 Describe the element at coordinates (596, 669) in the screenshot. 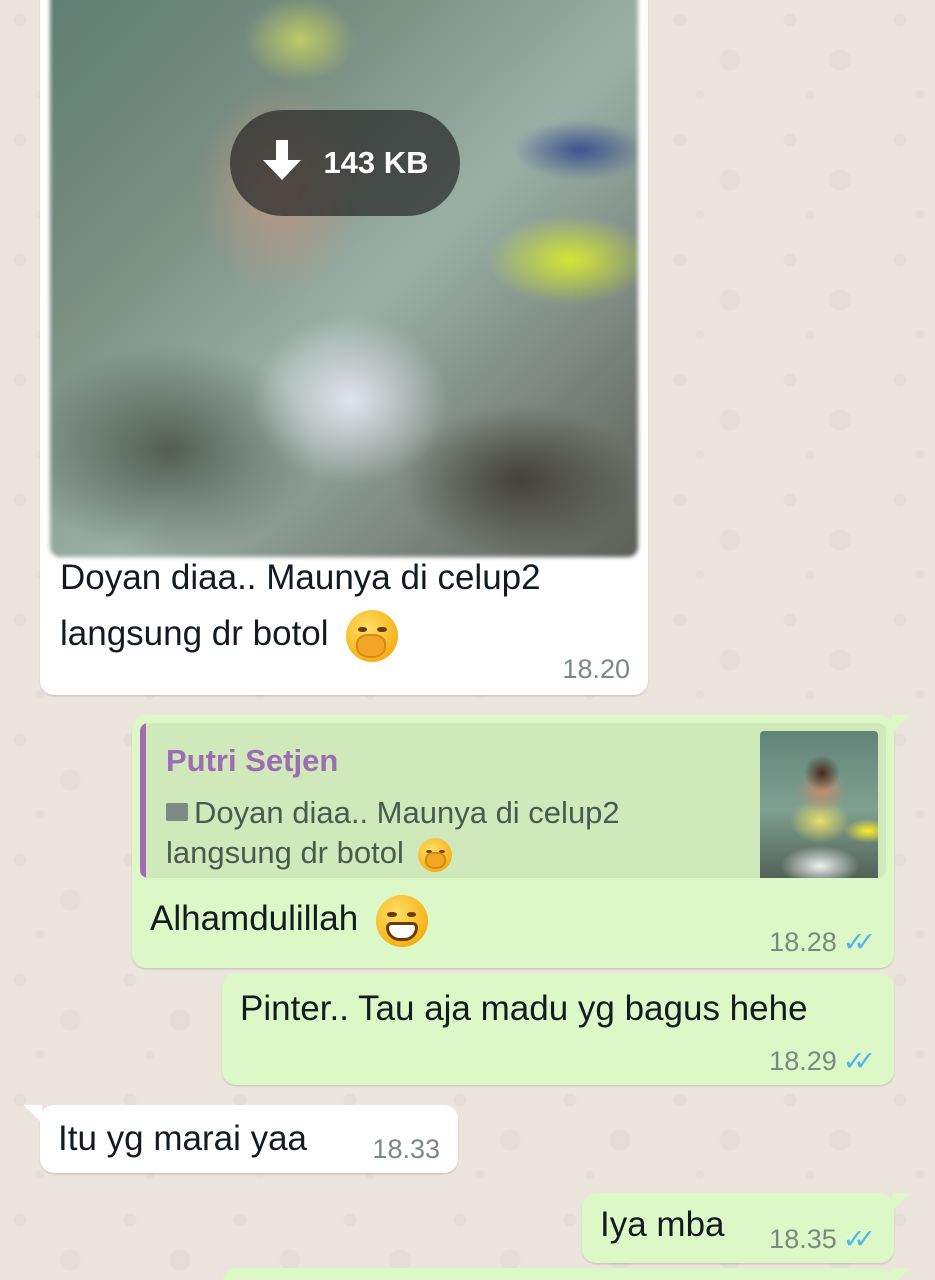

I see `message-time: 18.20` at that location.